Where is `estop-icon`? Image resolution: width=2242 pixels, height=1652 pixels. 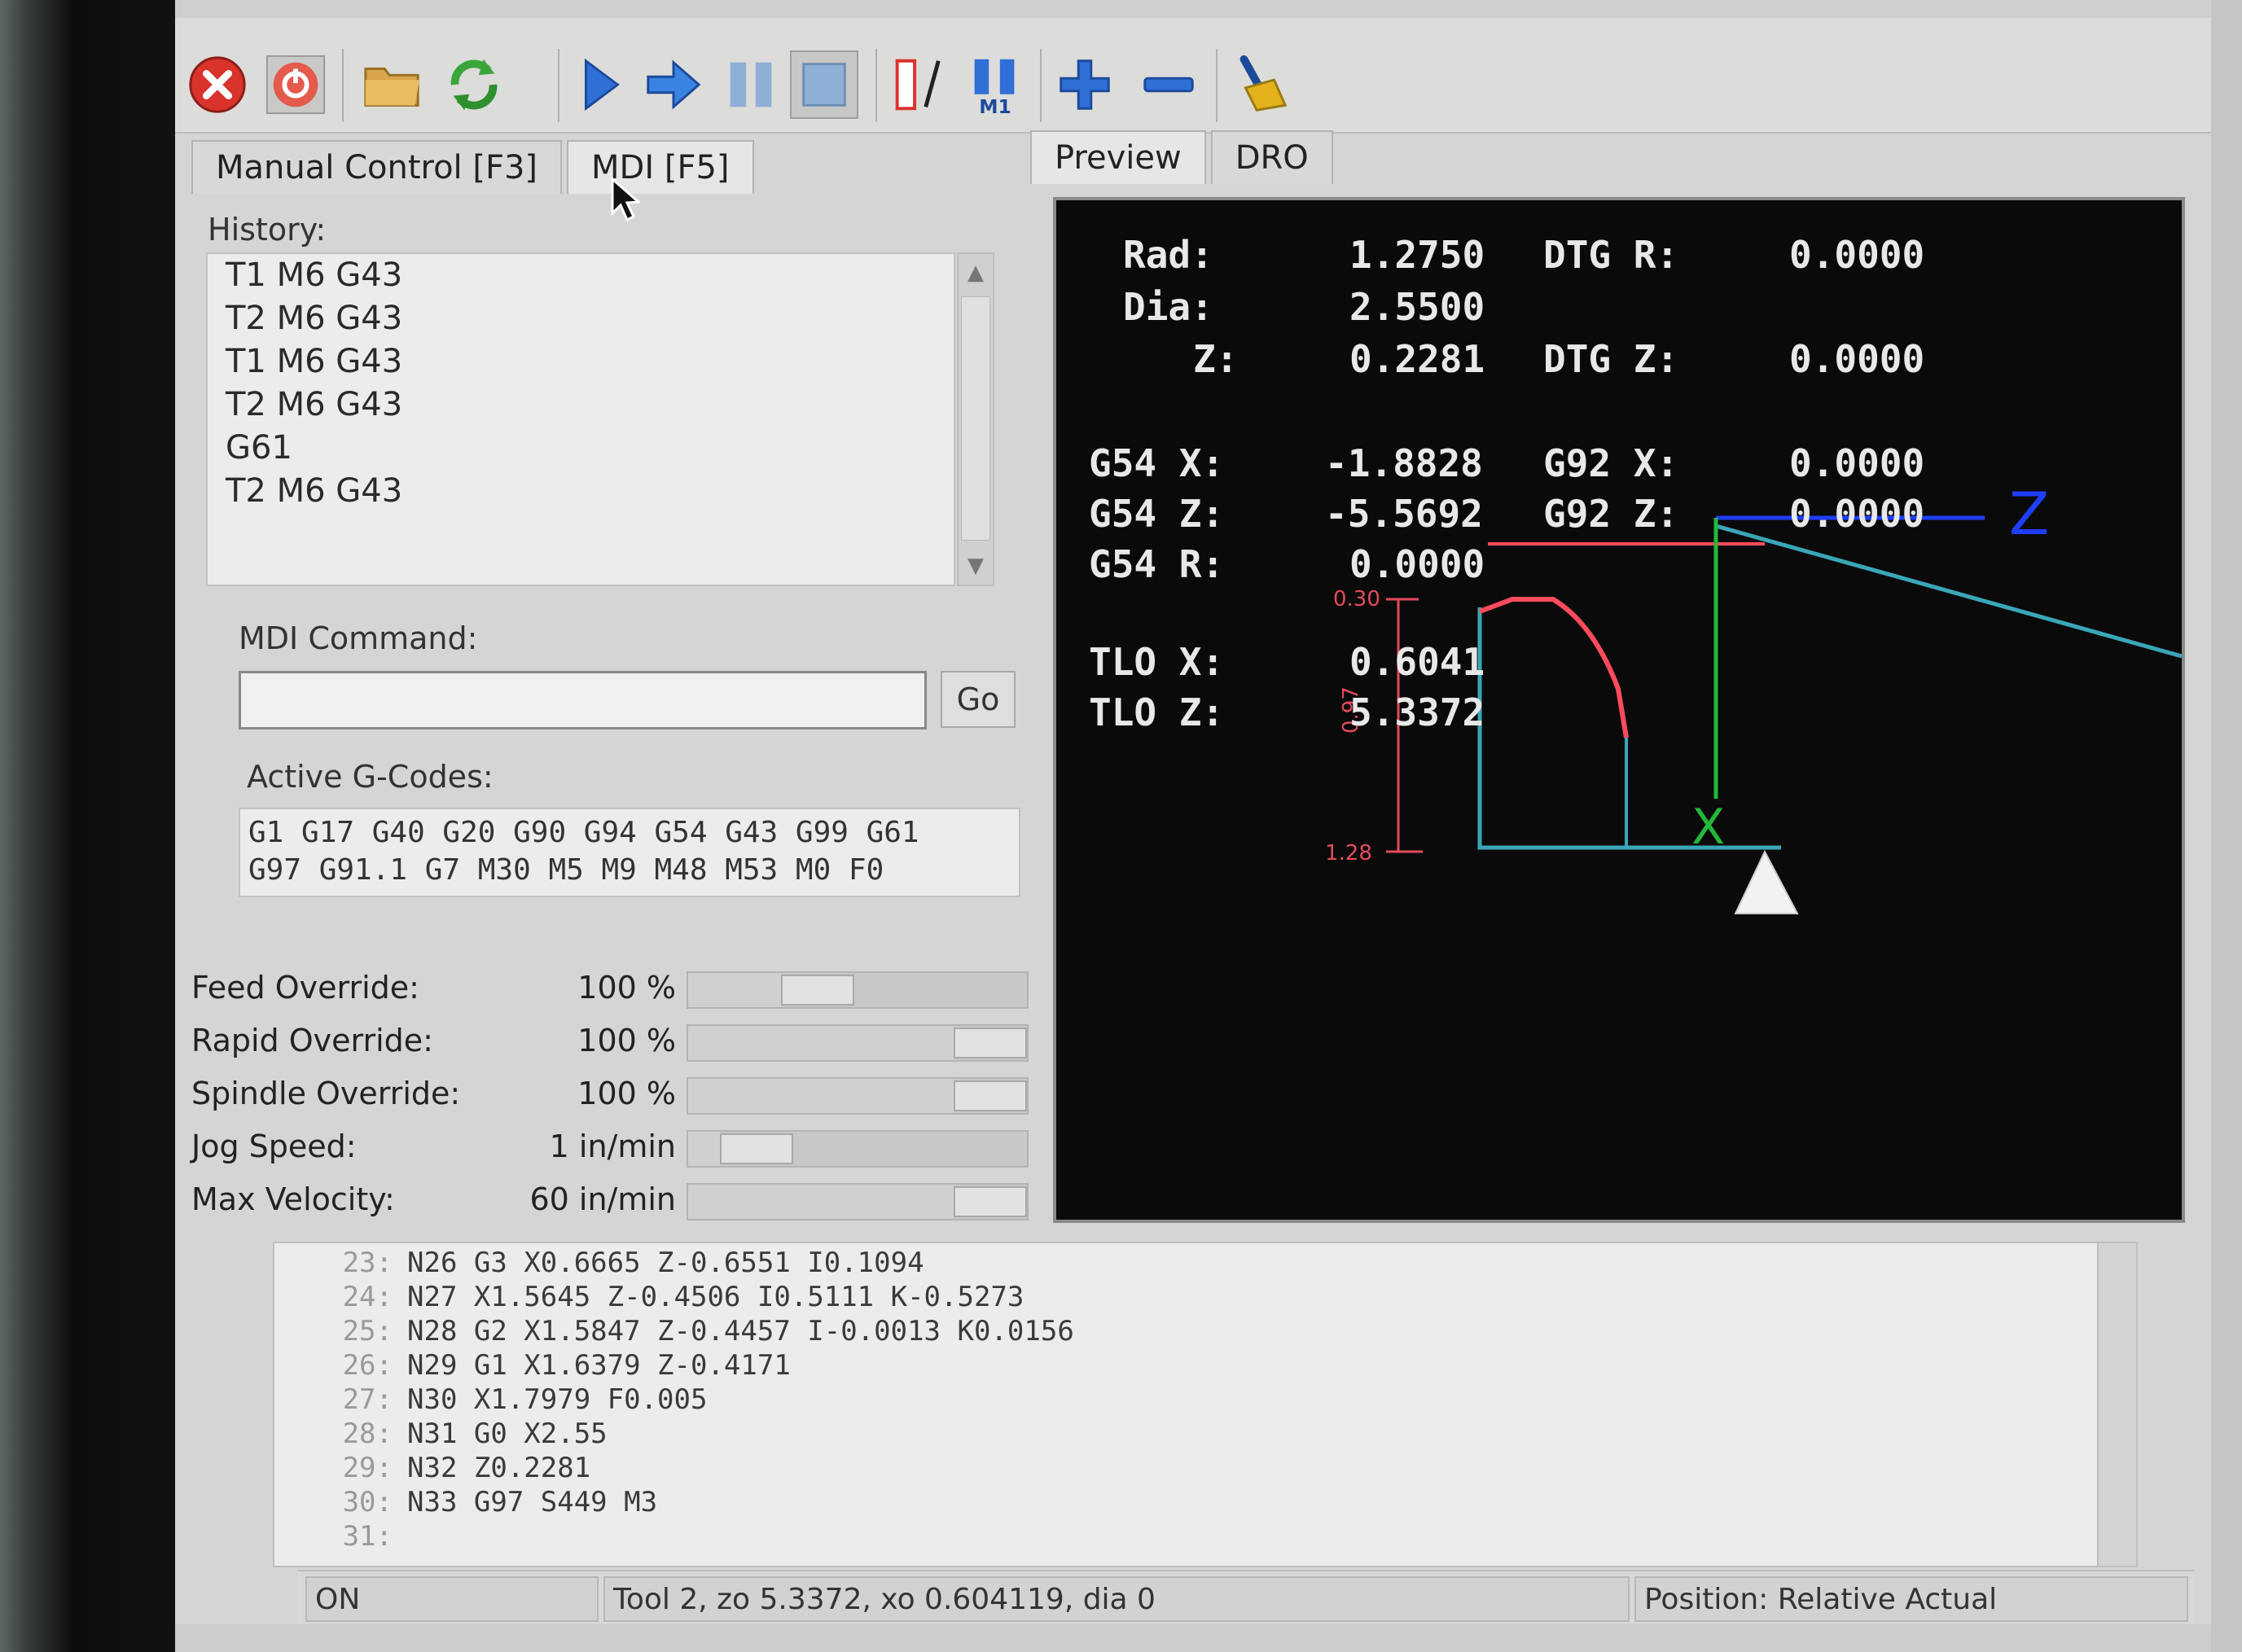 estop-icon is located at coordinates (217, 84).